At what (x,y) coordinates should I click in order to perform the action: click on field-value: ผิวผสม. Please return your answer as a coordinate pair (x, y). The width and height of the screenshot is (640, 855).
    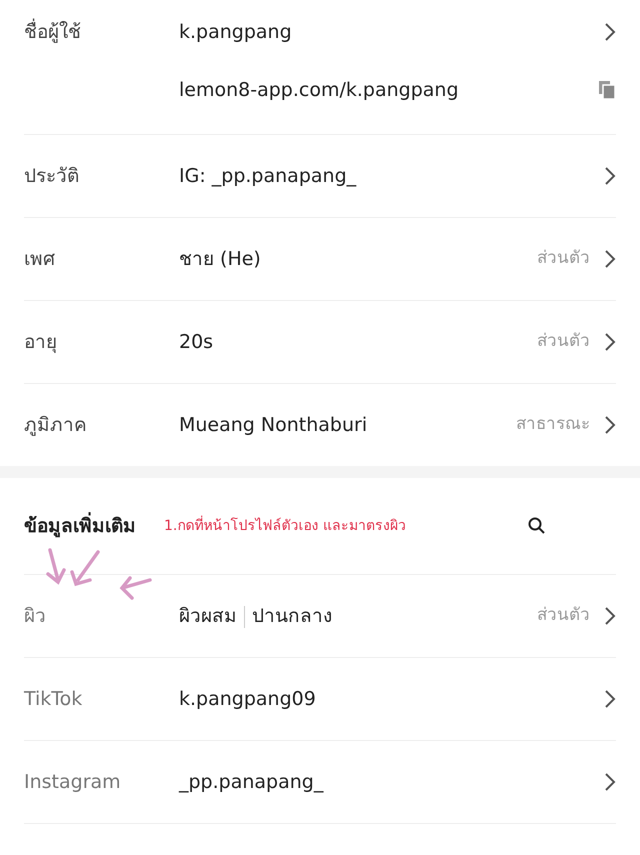
    Looking at the image, I should click on (208, 615).